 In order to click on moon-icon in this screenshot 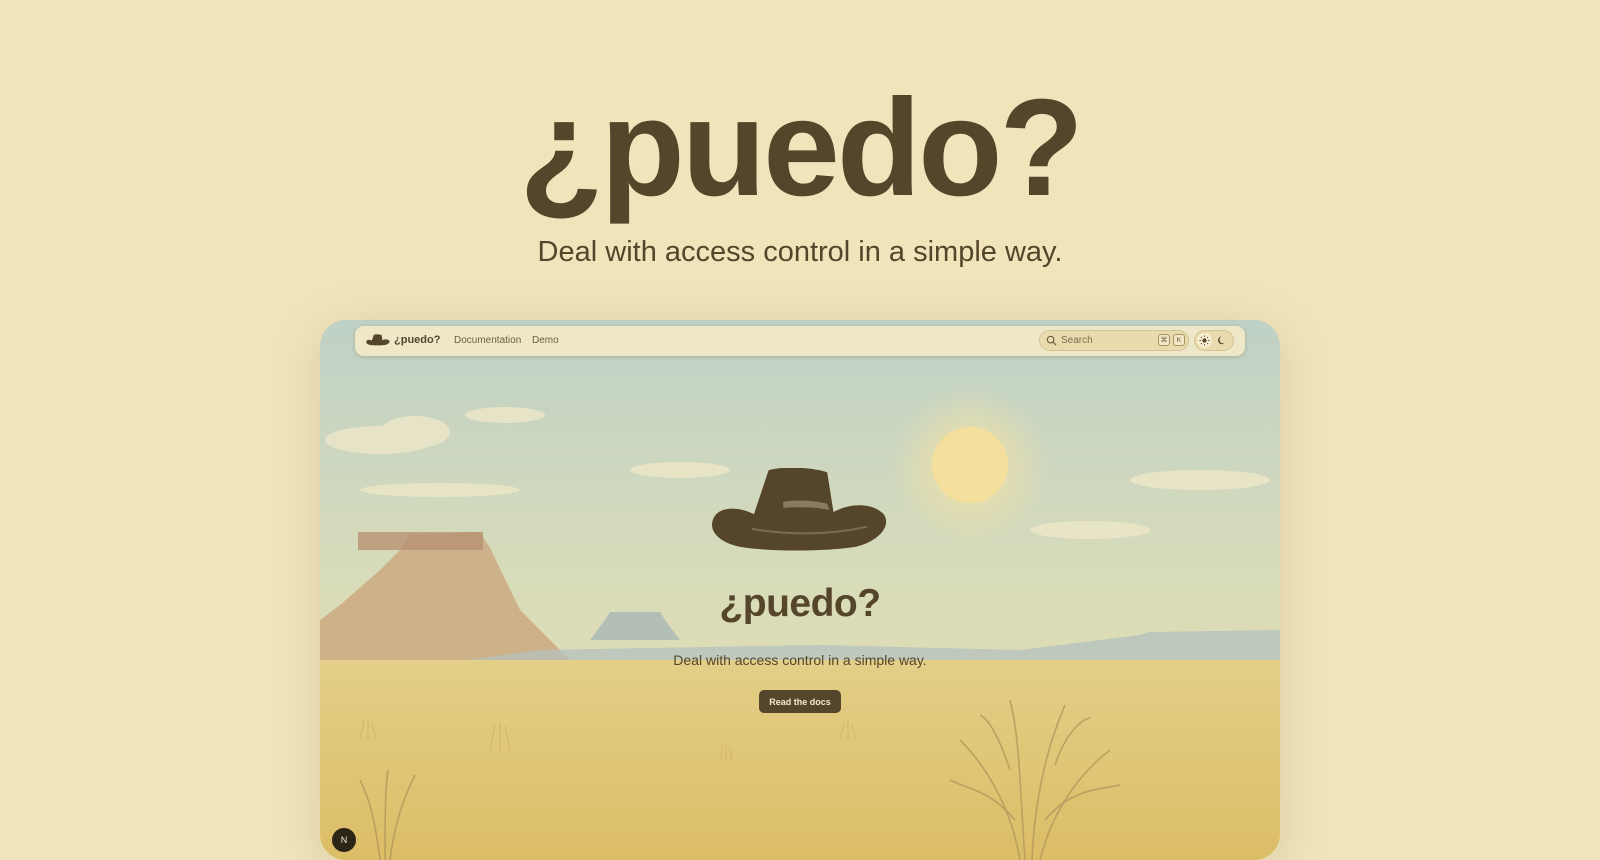, I will do `click(1222, 340)`.